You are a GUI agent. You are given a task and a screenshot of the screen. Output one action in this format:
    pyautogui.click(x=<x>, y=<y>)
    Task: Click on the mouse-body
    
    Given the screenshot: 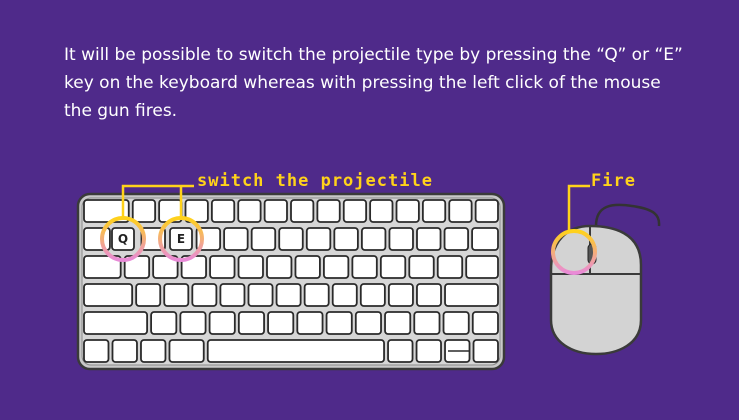 What is the action you would take?
    pyautogui.click(x=596, y=290)
    